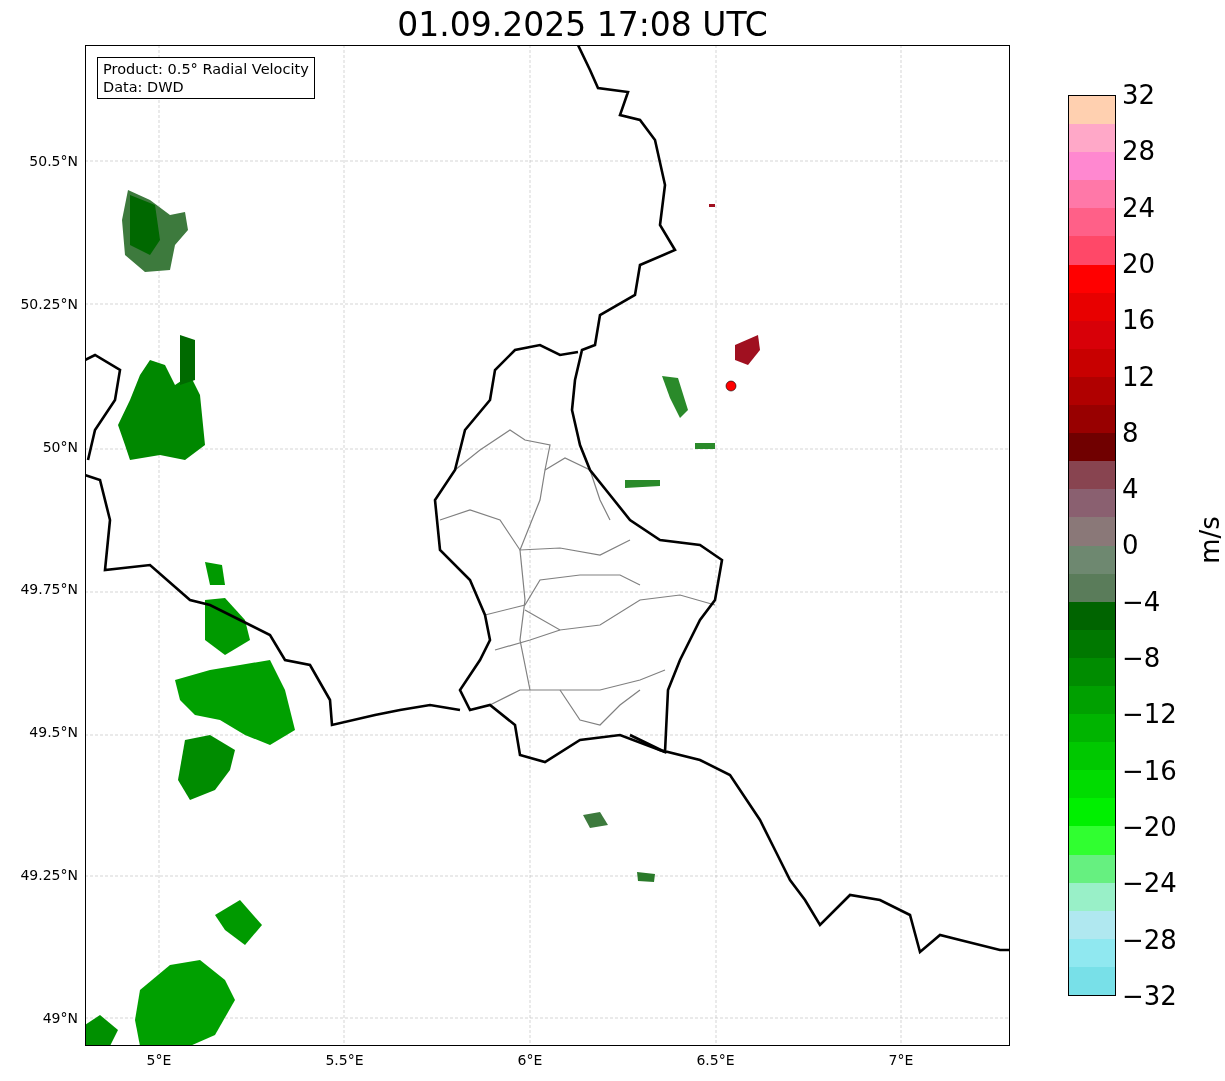 The height and width of the screenshot is (1081, 1225). Describe the element at coordinates (1149, 883) in the screenshot. I see `colorbar-tick-label: −24` at that location.